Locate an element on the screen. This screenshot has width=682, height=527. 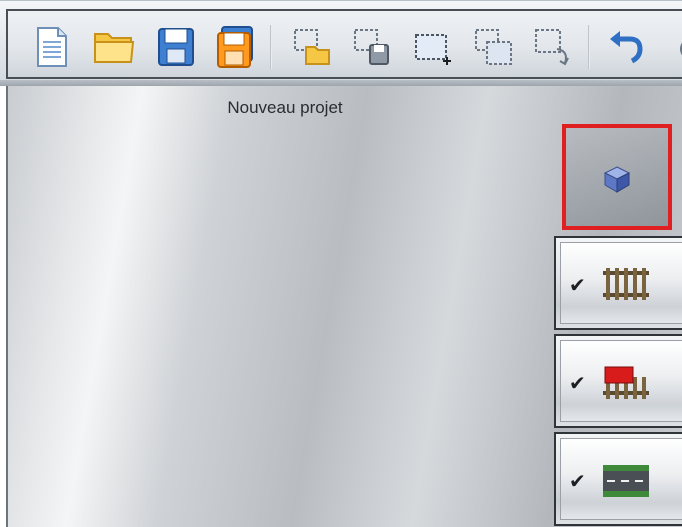
layer-track-button: ✔ is located at coordinates (618, 283).